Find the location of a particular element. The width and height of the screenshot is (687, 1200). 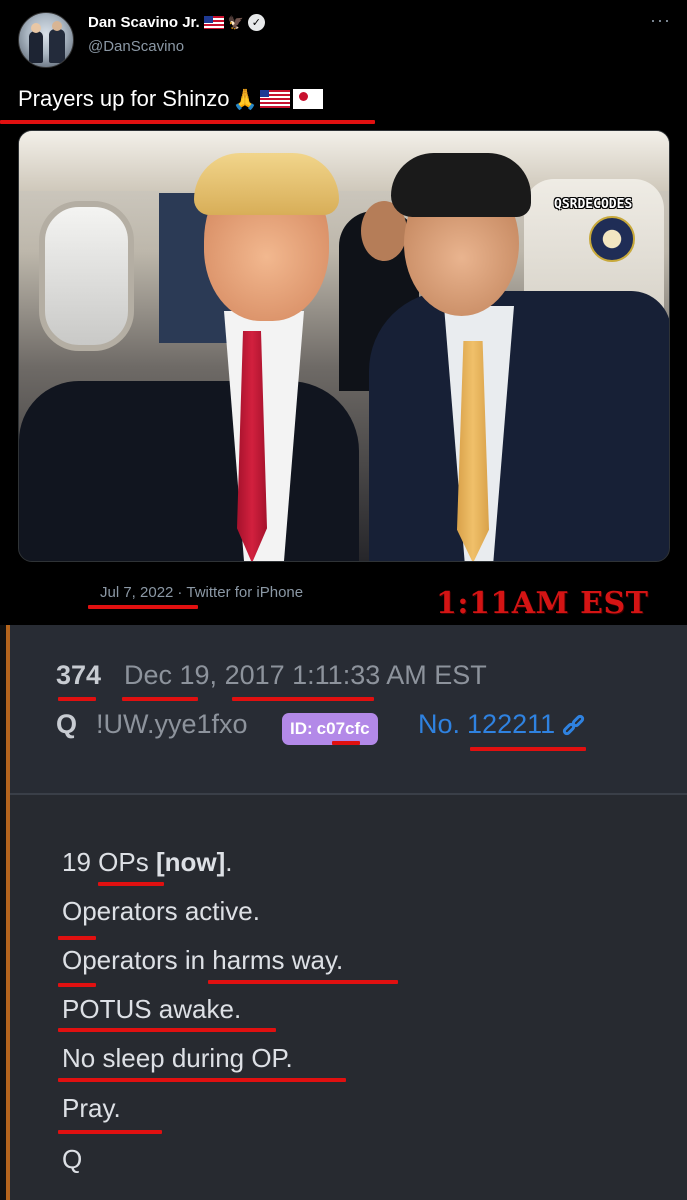

ops-word: OPs is located at coordinates (123, 862).